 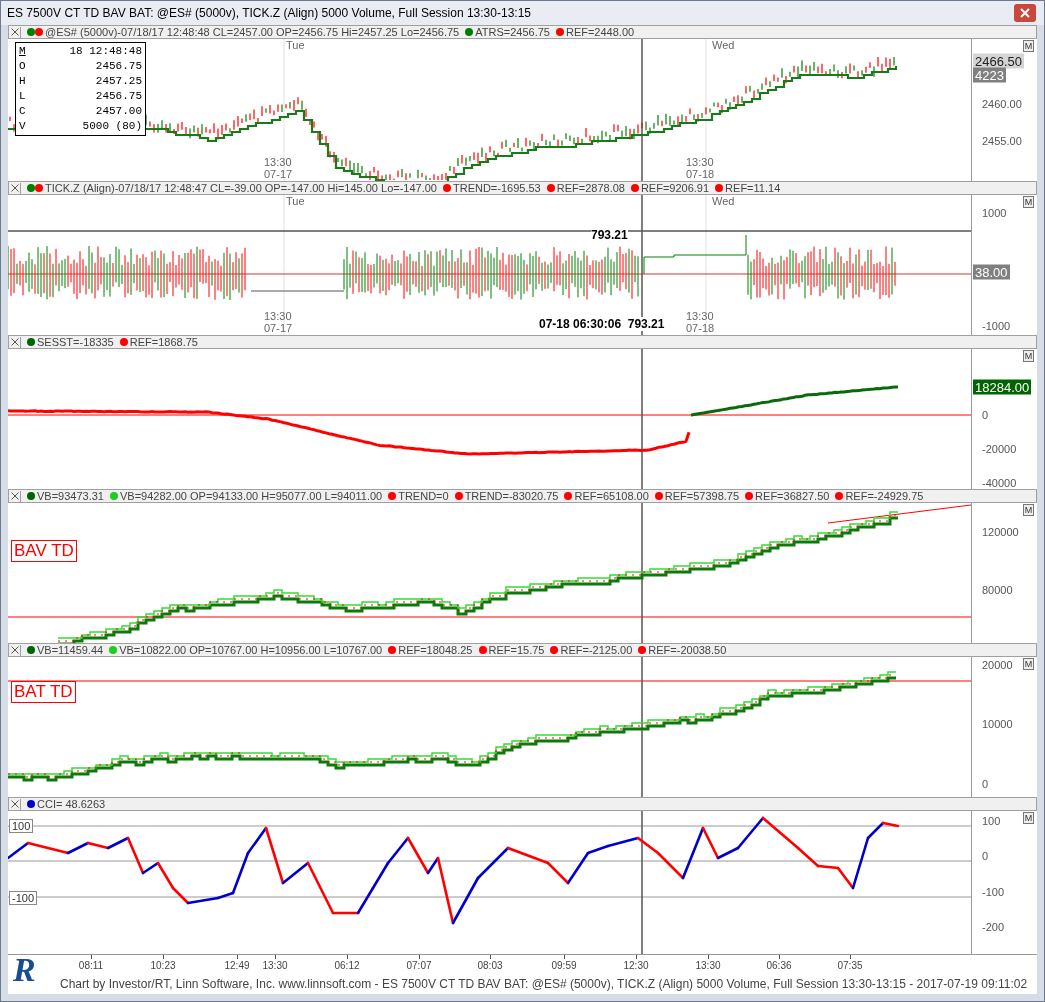 What do you see at coordinates (998, 61) in the screenshot?
I see `price-badge: 2466.50` at bounding box center [998, 61].